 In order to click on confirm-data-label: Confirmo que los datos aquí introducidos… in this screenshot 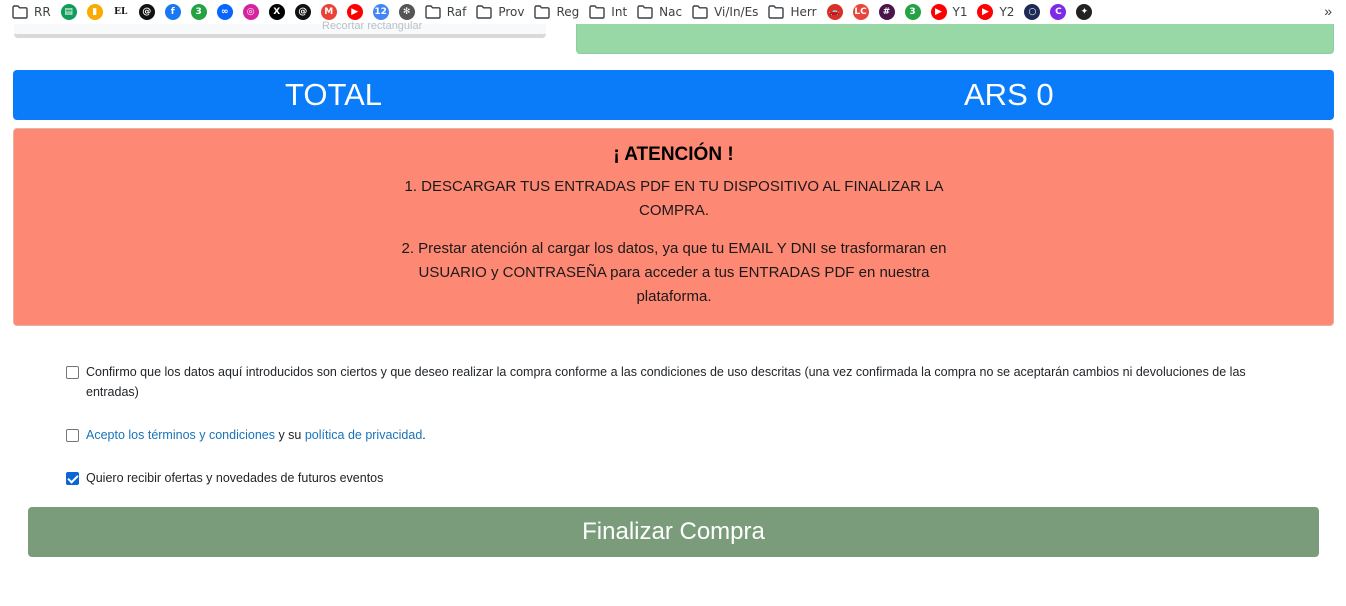, I will do `click(666, 382)`.